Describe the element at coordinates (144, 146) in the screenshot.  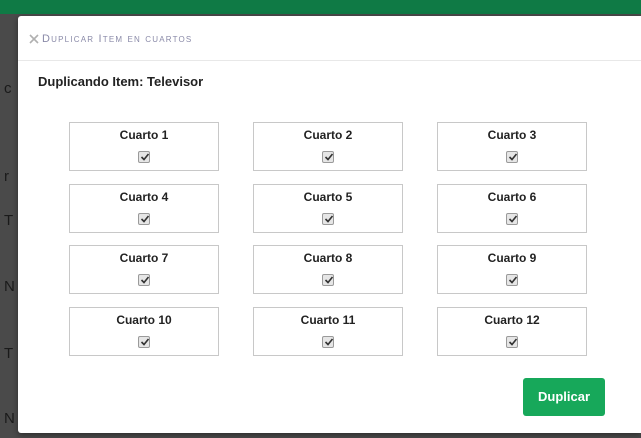
I see `room-card: Cuarto 1` at that location.